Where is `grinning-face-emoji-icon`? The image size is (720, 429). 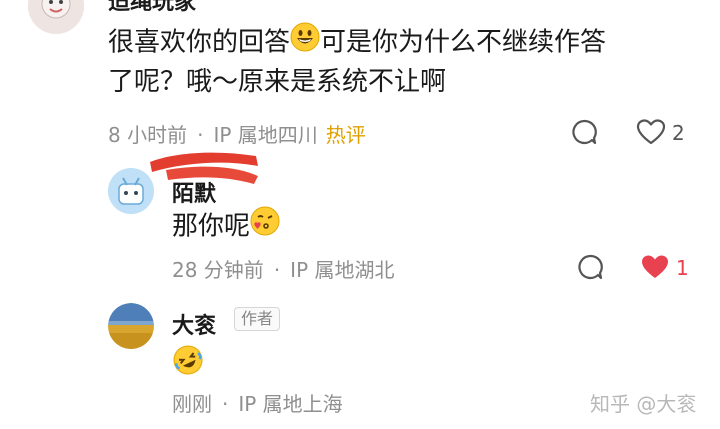 grinning-face-emoji-icon is located at coordinates (305, 43).